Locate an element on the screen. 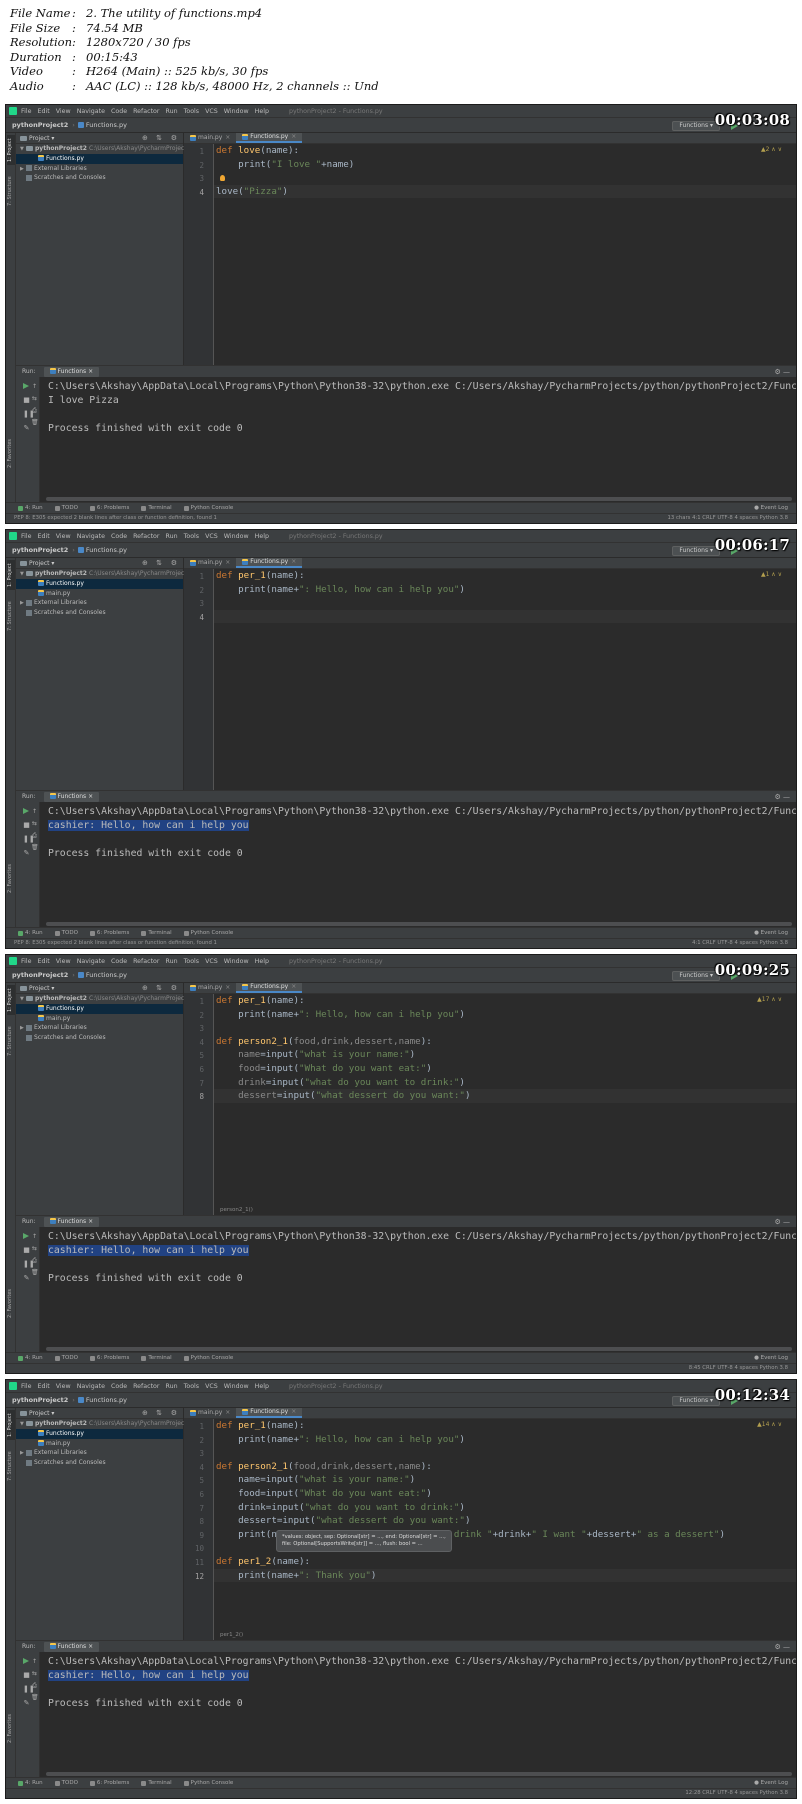 This screenshot has height=1804, width=802. scroll-up-icon: ↑ is located at coordinates (34, 386).